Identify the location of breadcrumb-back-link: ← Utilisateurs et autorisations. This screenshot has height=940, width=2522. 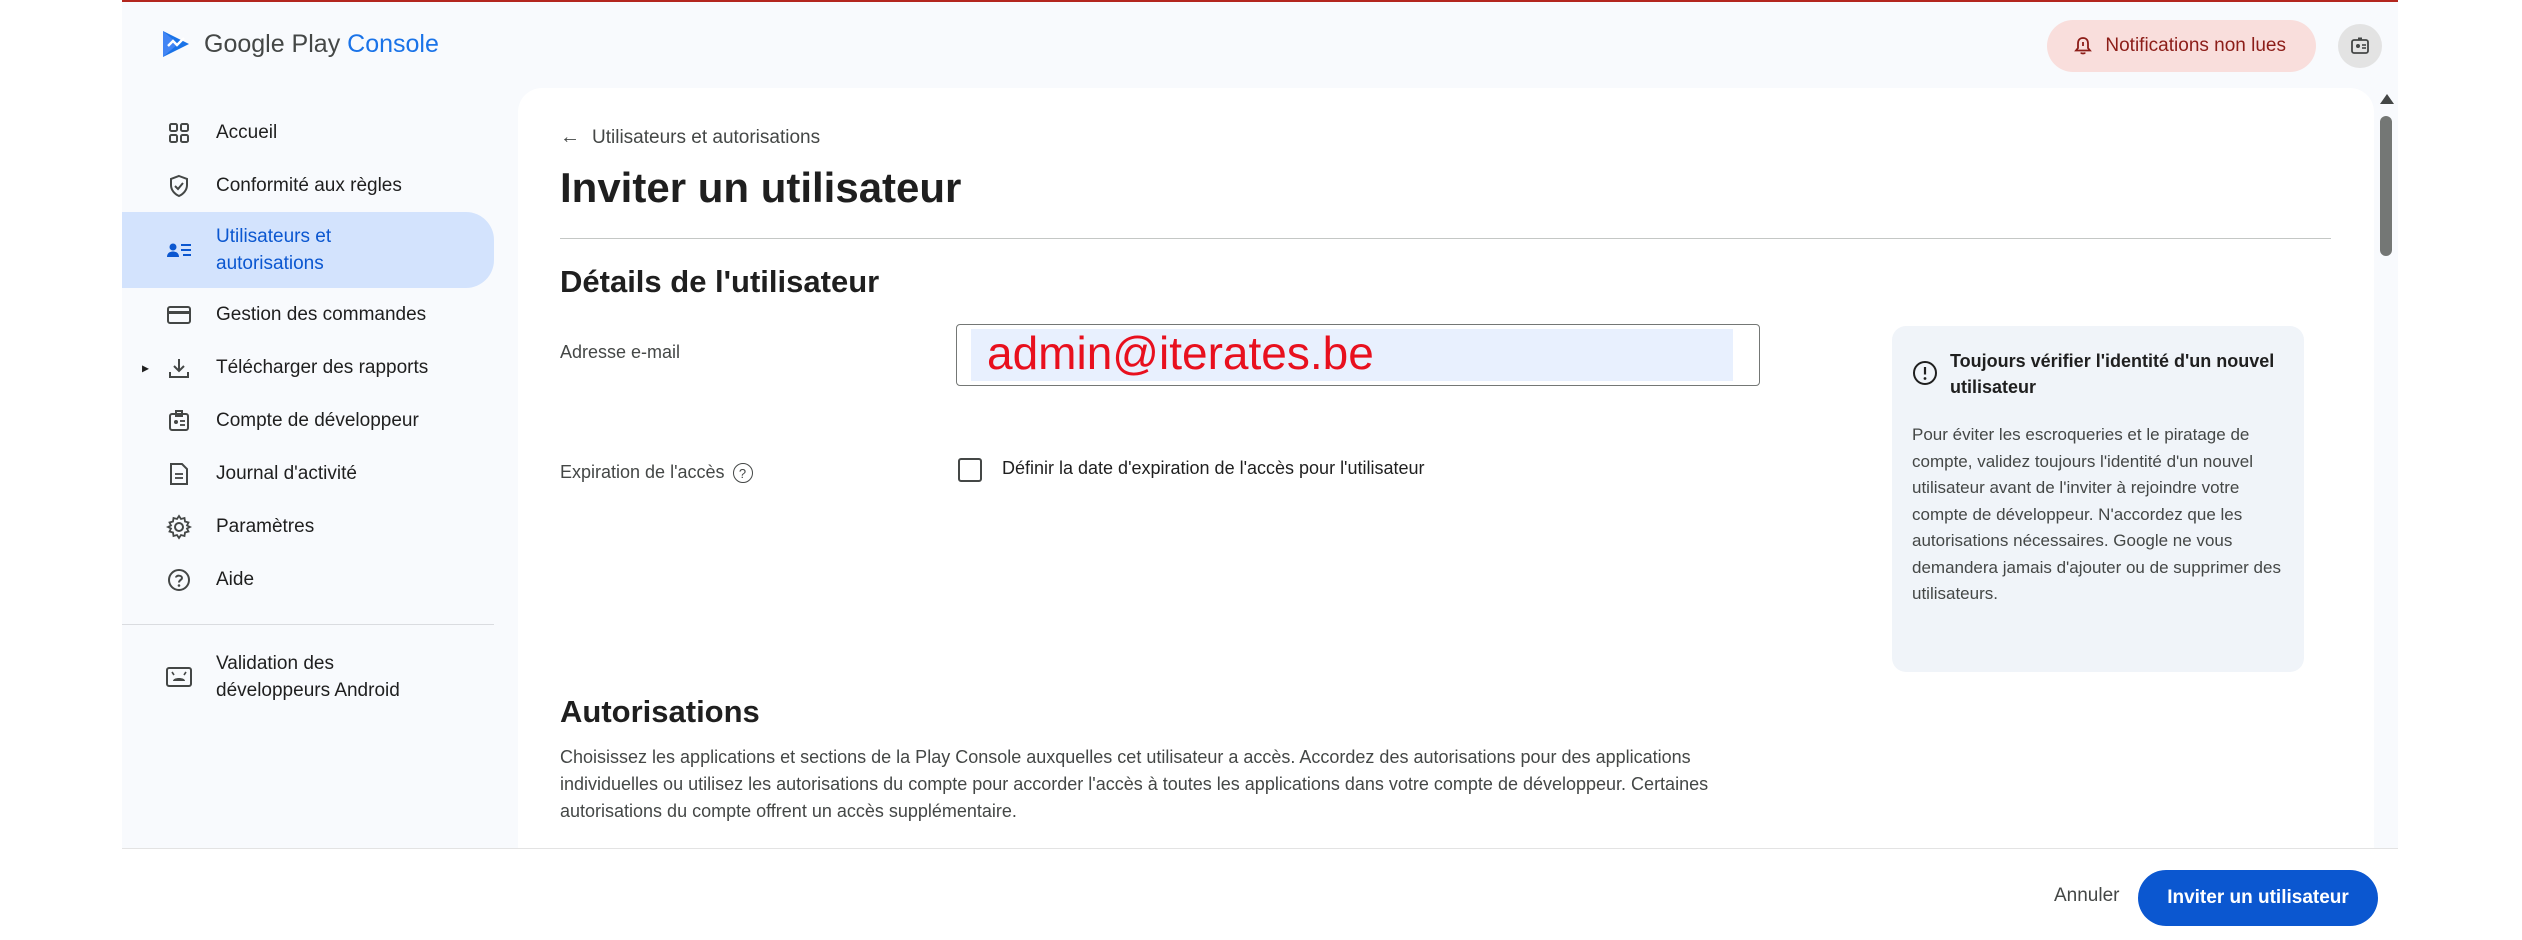
(690, 137).